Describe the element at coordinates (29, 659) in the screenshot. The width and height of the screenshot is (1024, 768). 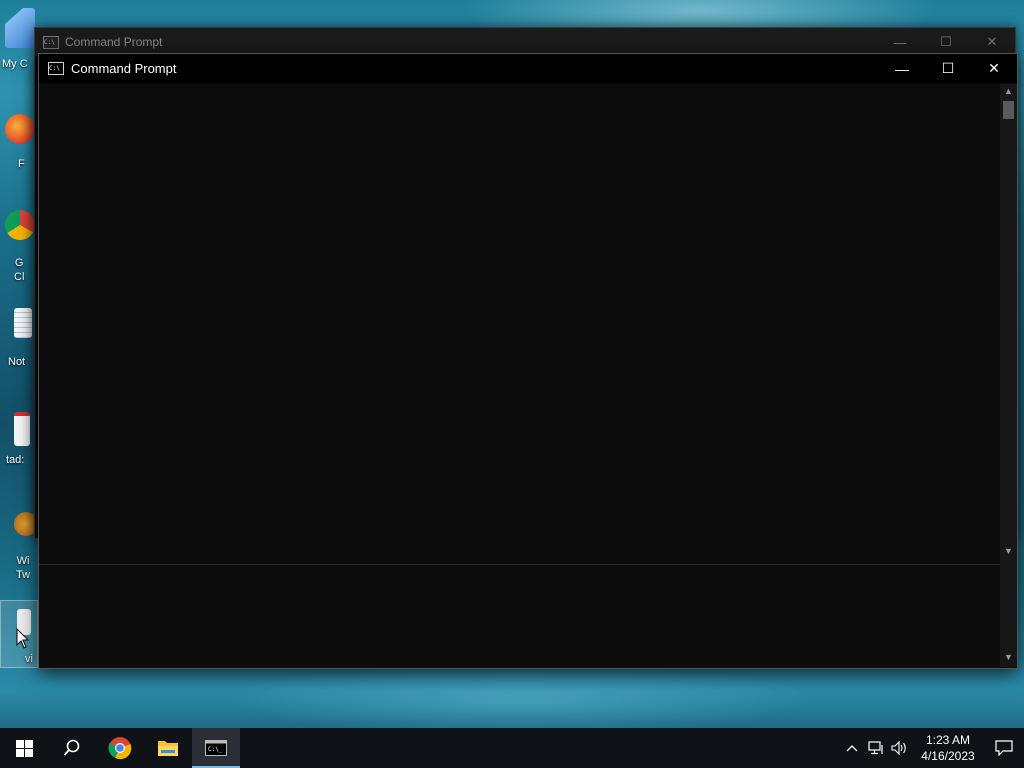
I see `desktop-icon-label: vi` at that location.